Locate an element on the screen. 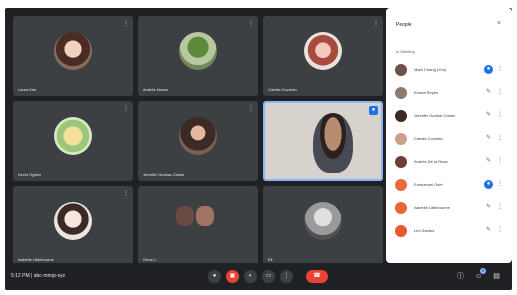 This screenshot has width=517, height=295. participant-name: Eli is located at coordinates (270, 259).